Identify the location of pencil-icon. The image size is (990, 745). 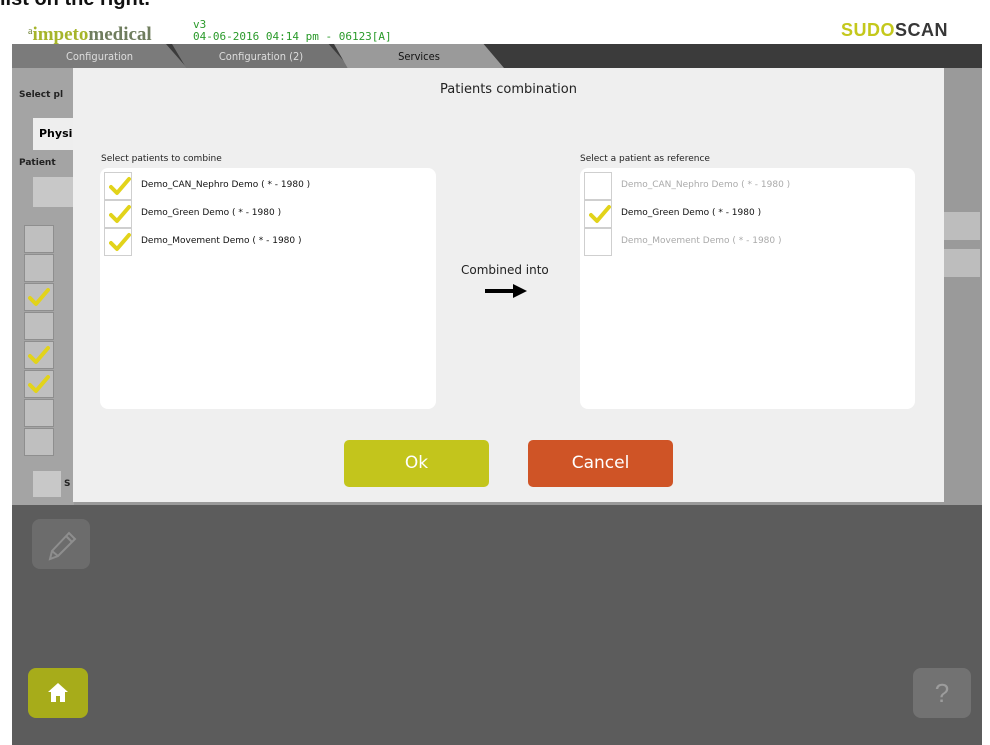
(62, 546).